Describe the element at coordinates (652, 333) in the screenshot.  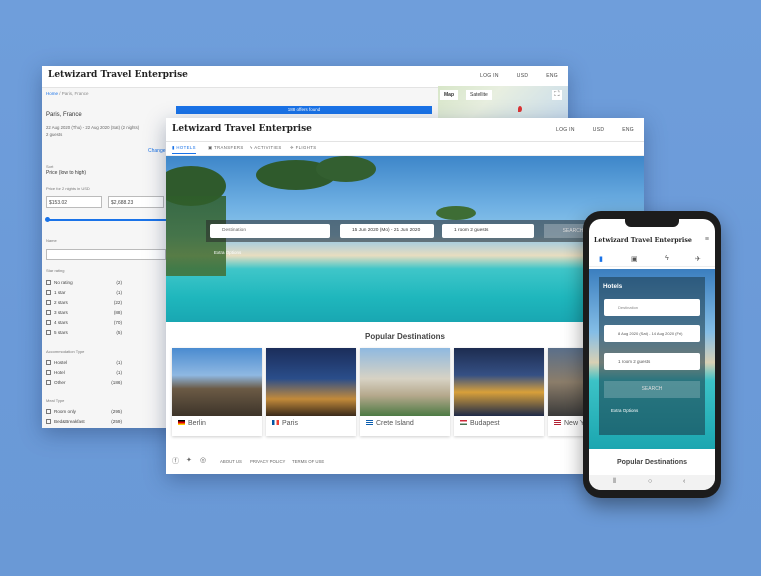
I see `phone-dates-input: 8 Aug 2020 (Sat) - 14 Aug 2020 (Fri)` at that location.